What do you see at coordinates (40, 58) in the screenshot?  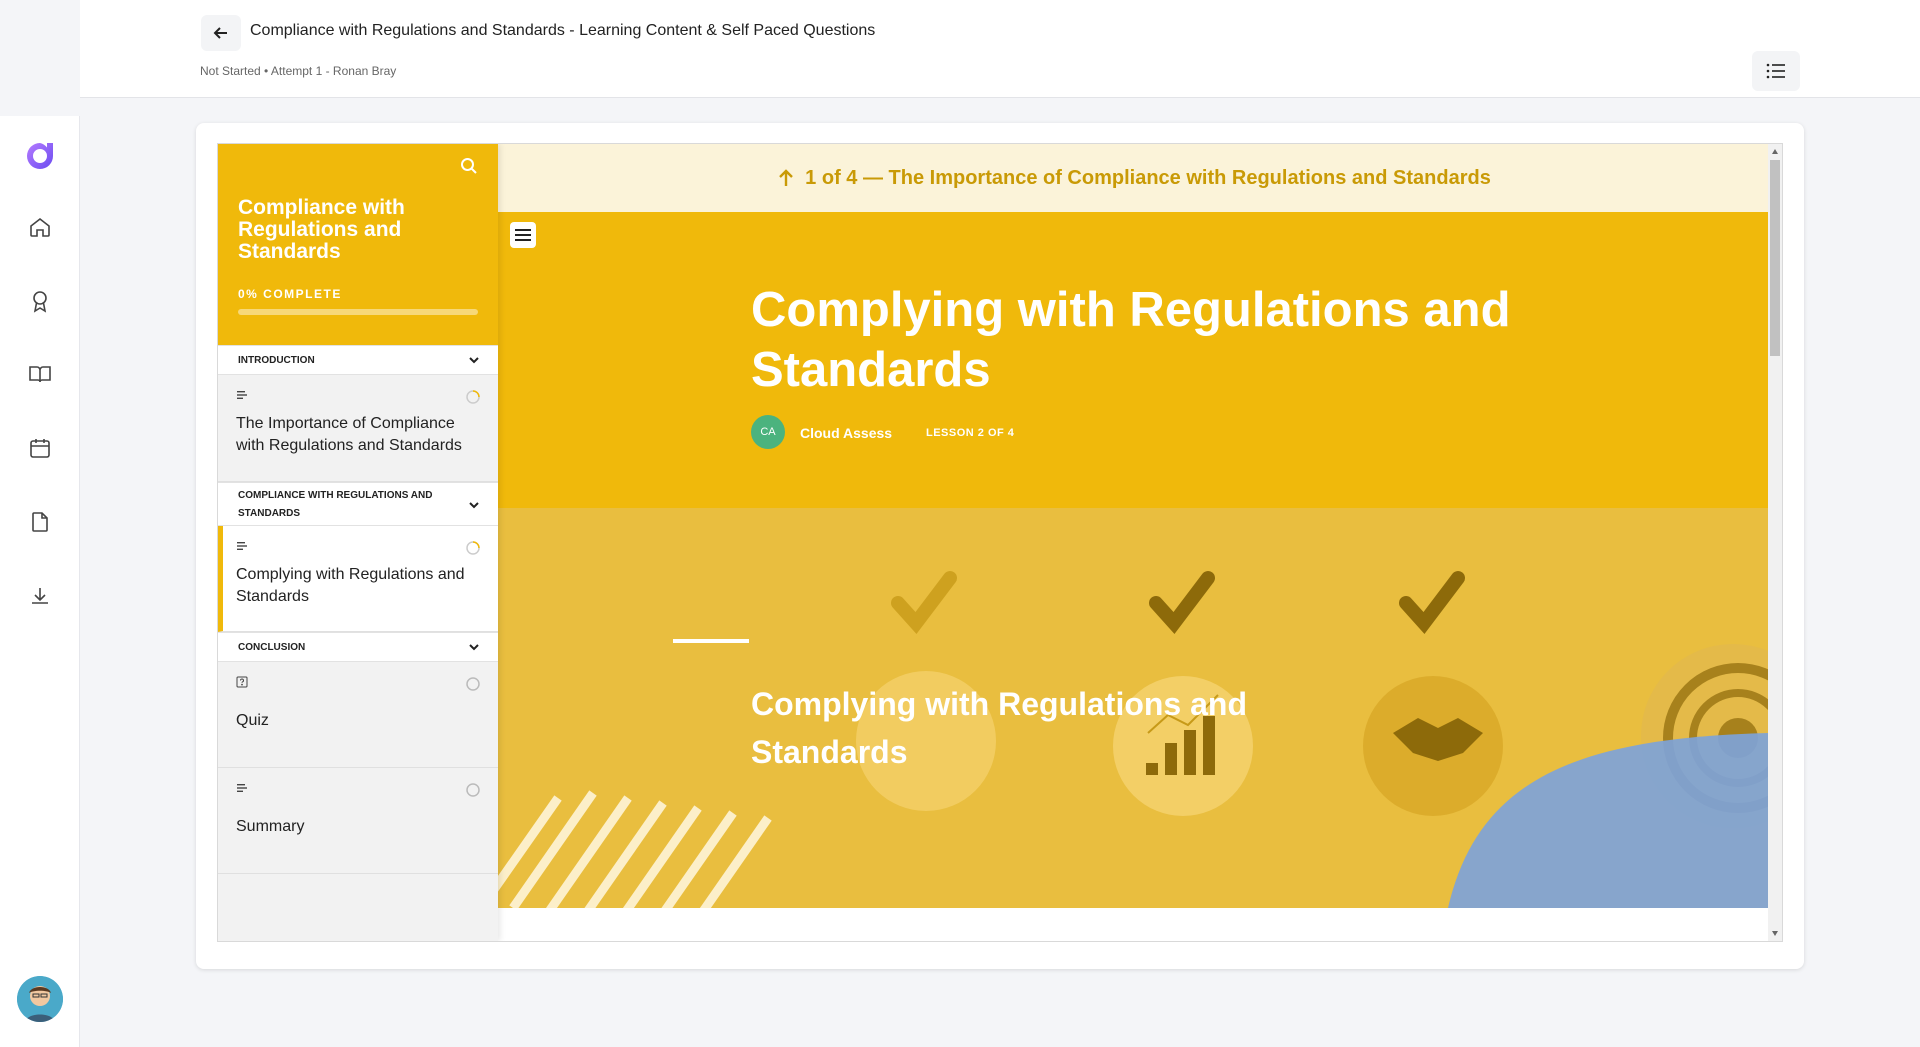 I see `rail-top-spacer` at bounding box center [40, 58].